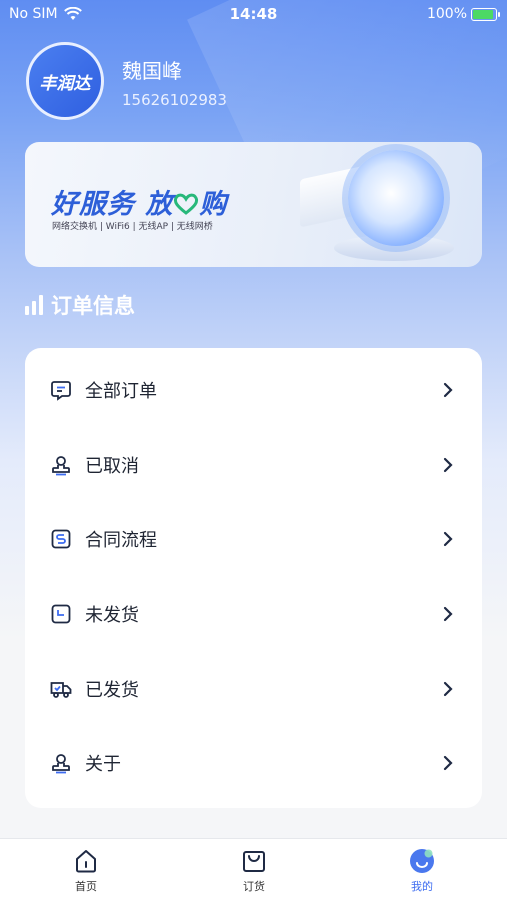  Describe the element at coordinates (213, 204) in the screenshot. I see `banner-title-part2: 购` at that location.